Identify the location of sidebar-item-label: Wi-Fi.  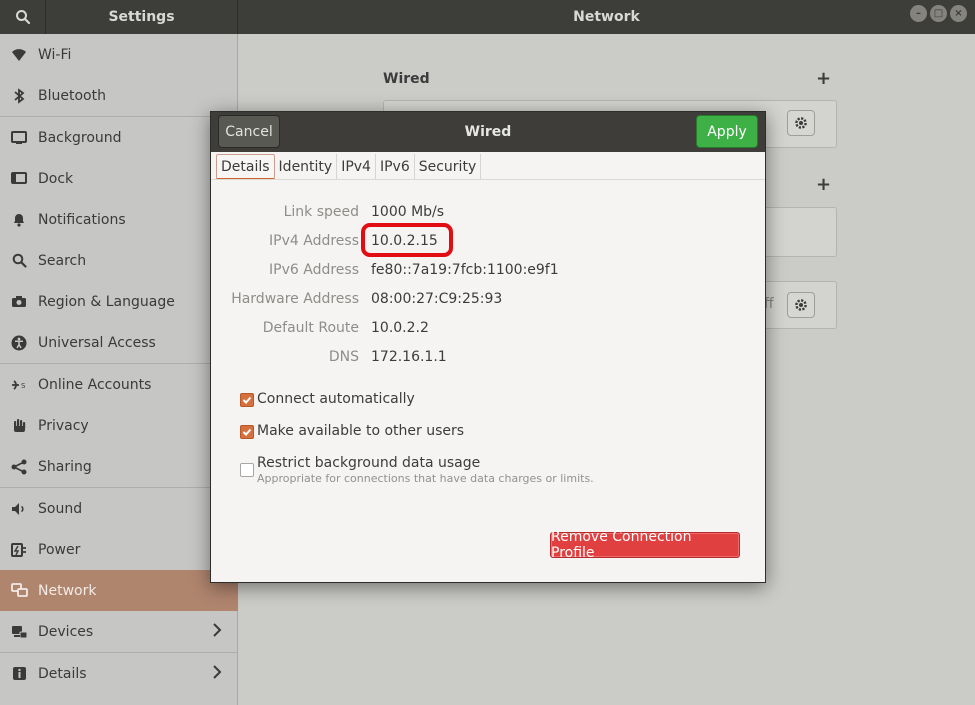
(55, 54).